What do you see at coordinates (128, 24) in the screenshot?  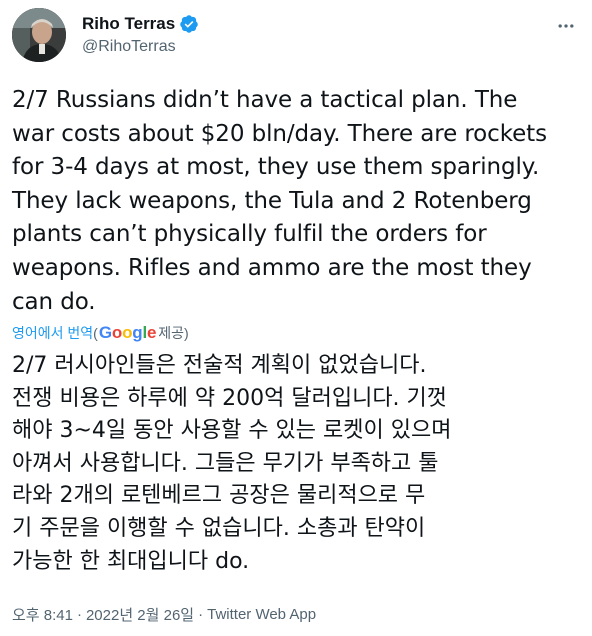 I see `display-name: Riho Terras` at bounding box center [128, 24].